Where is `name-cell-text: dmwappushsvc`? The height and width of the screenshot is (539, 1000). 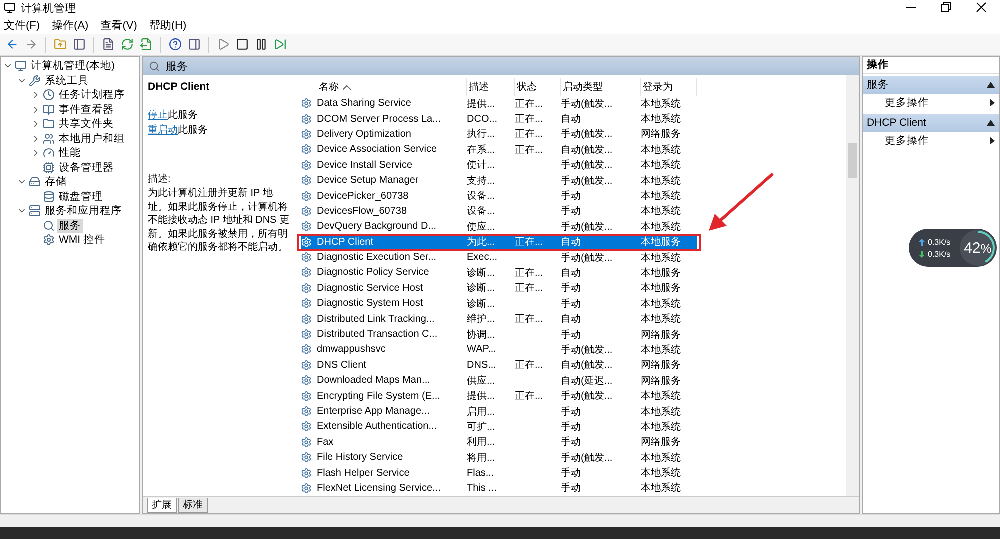
name-cell-text: dmwappushsvc is located at coordinates (352, 350).